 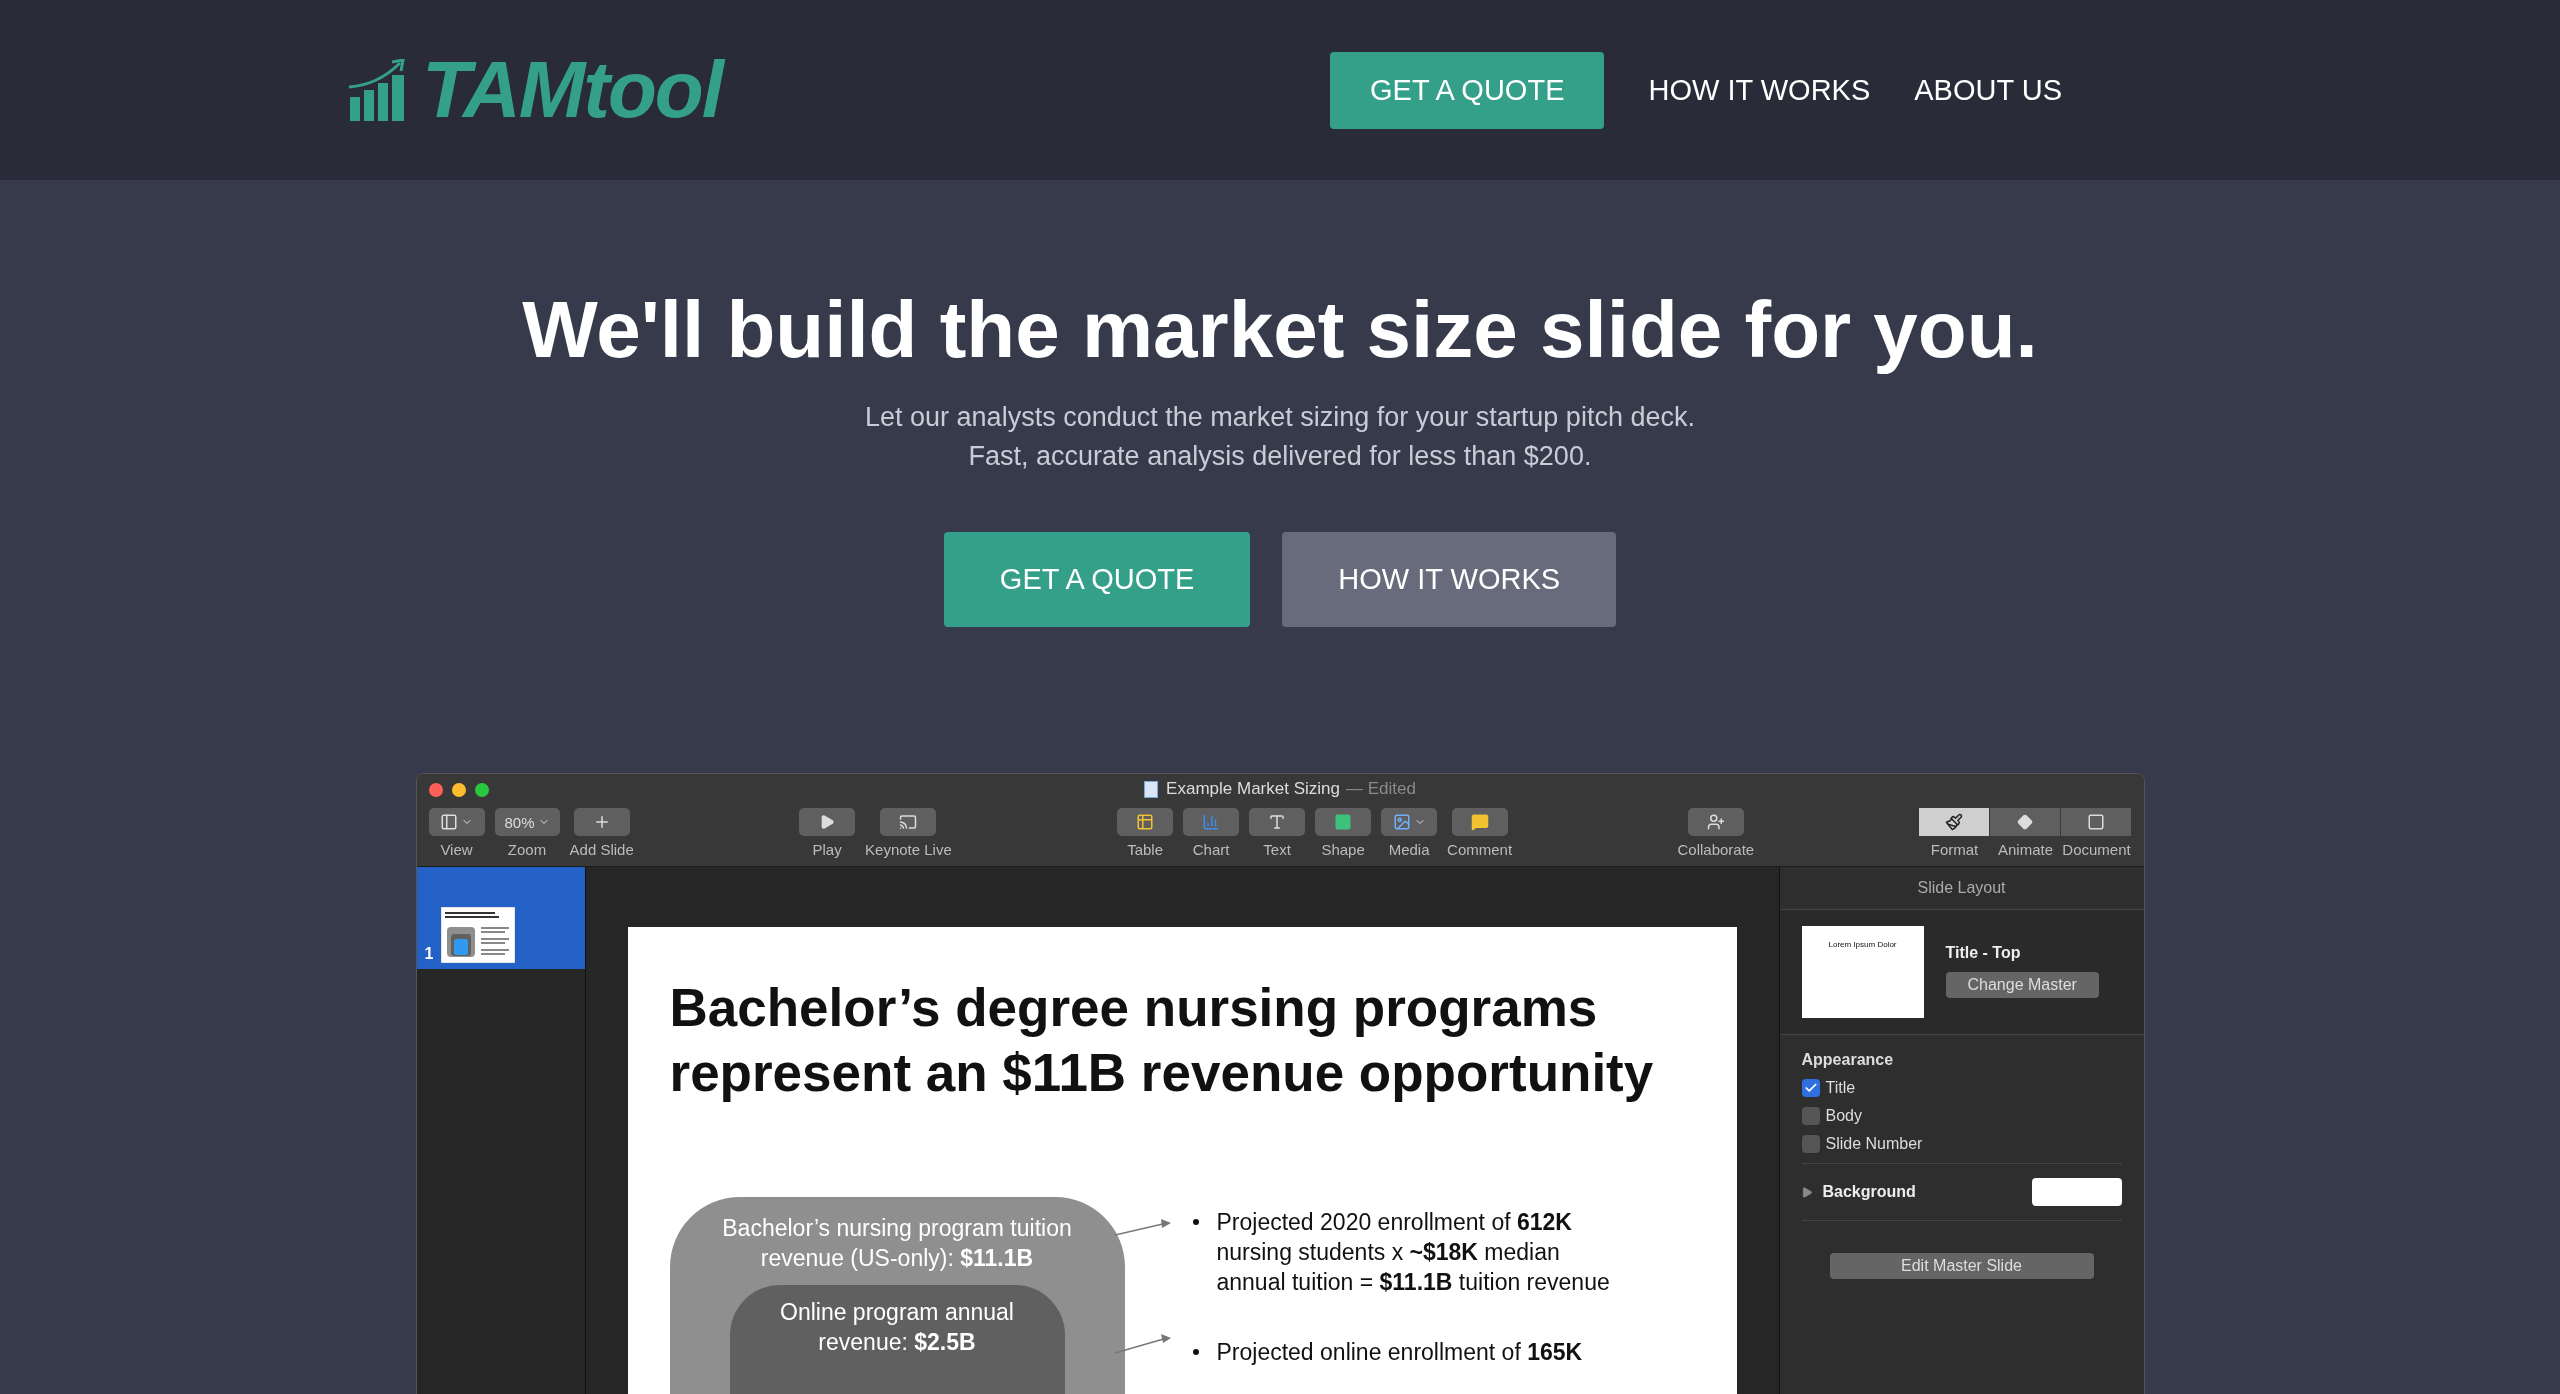 I want to click on toolbar-label: Text, so click(x=1277, y=849).